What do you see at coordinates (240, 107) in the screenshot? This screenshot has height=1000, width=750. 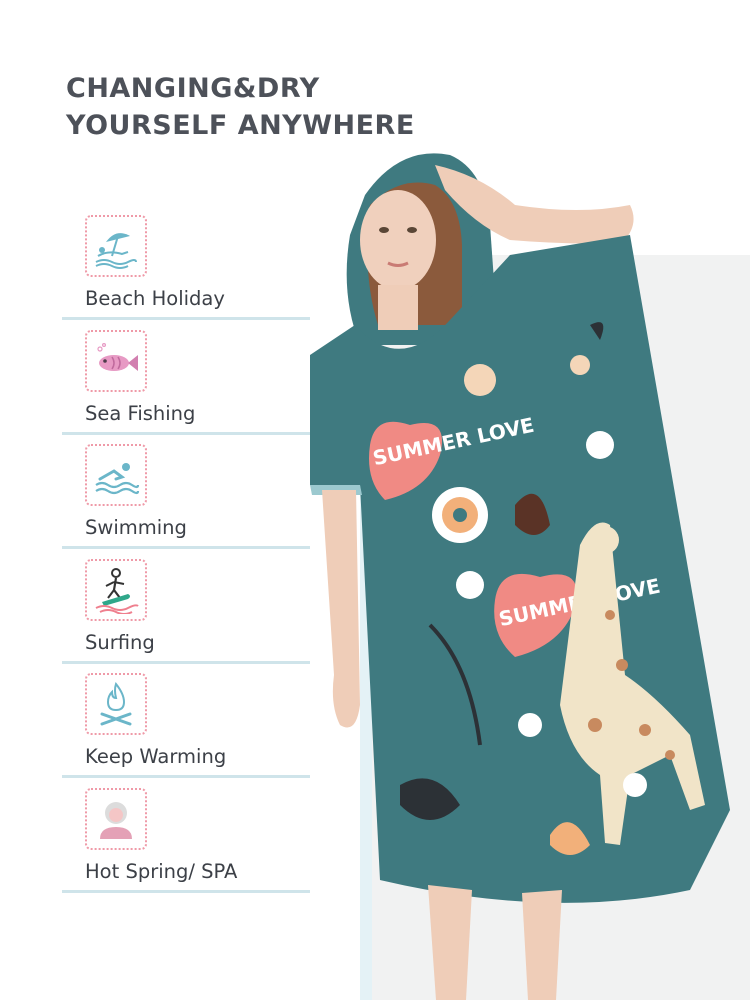 I see `headline: CHANGING&DRY YOURSELF ANYWHERE` at bounding box center [240, 107].